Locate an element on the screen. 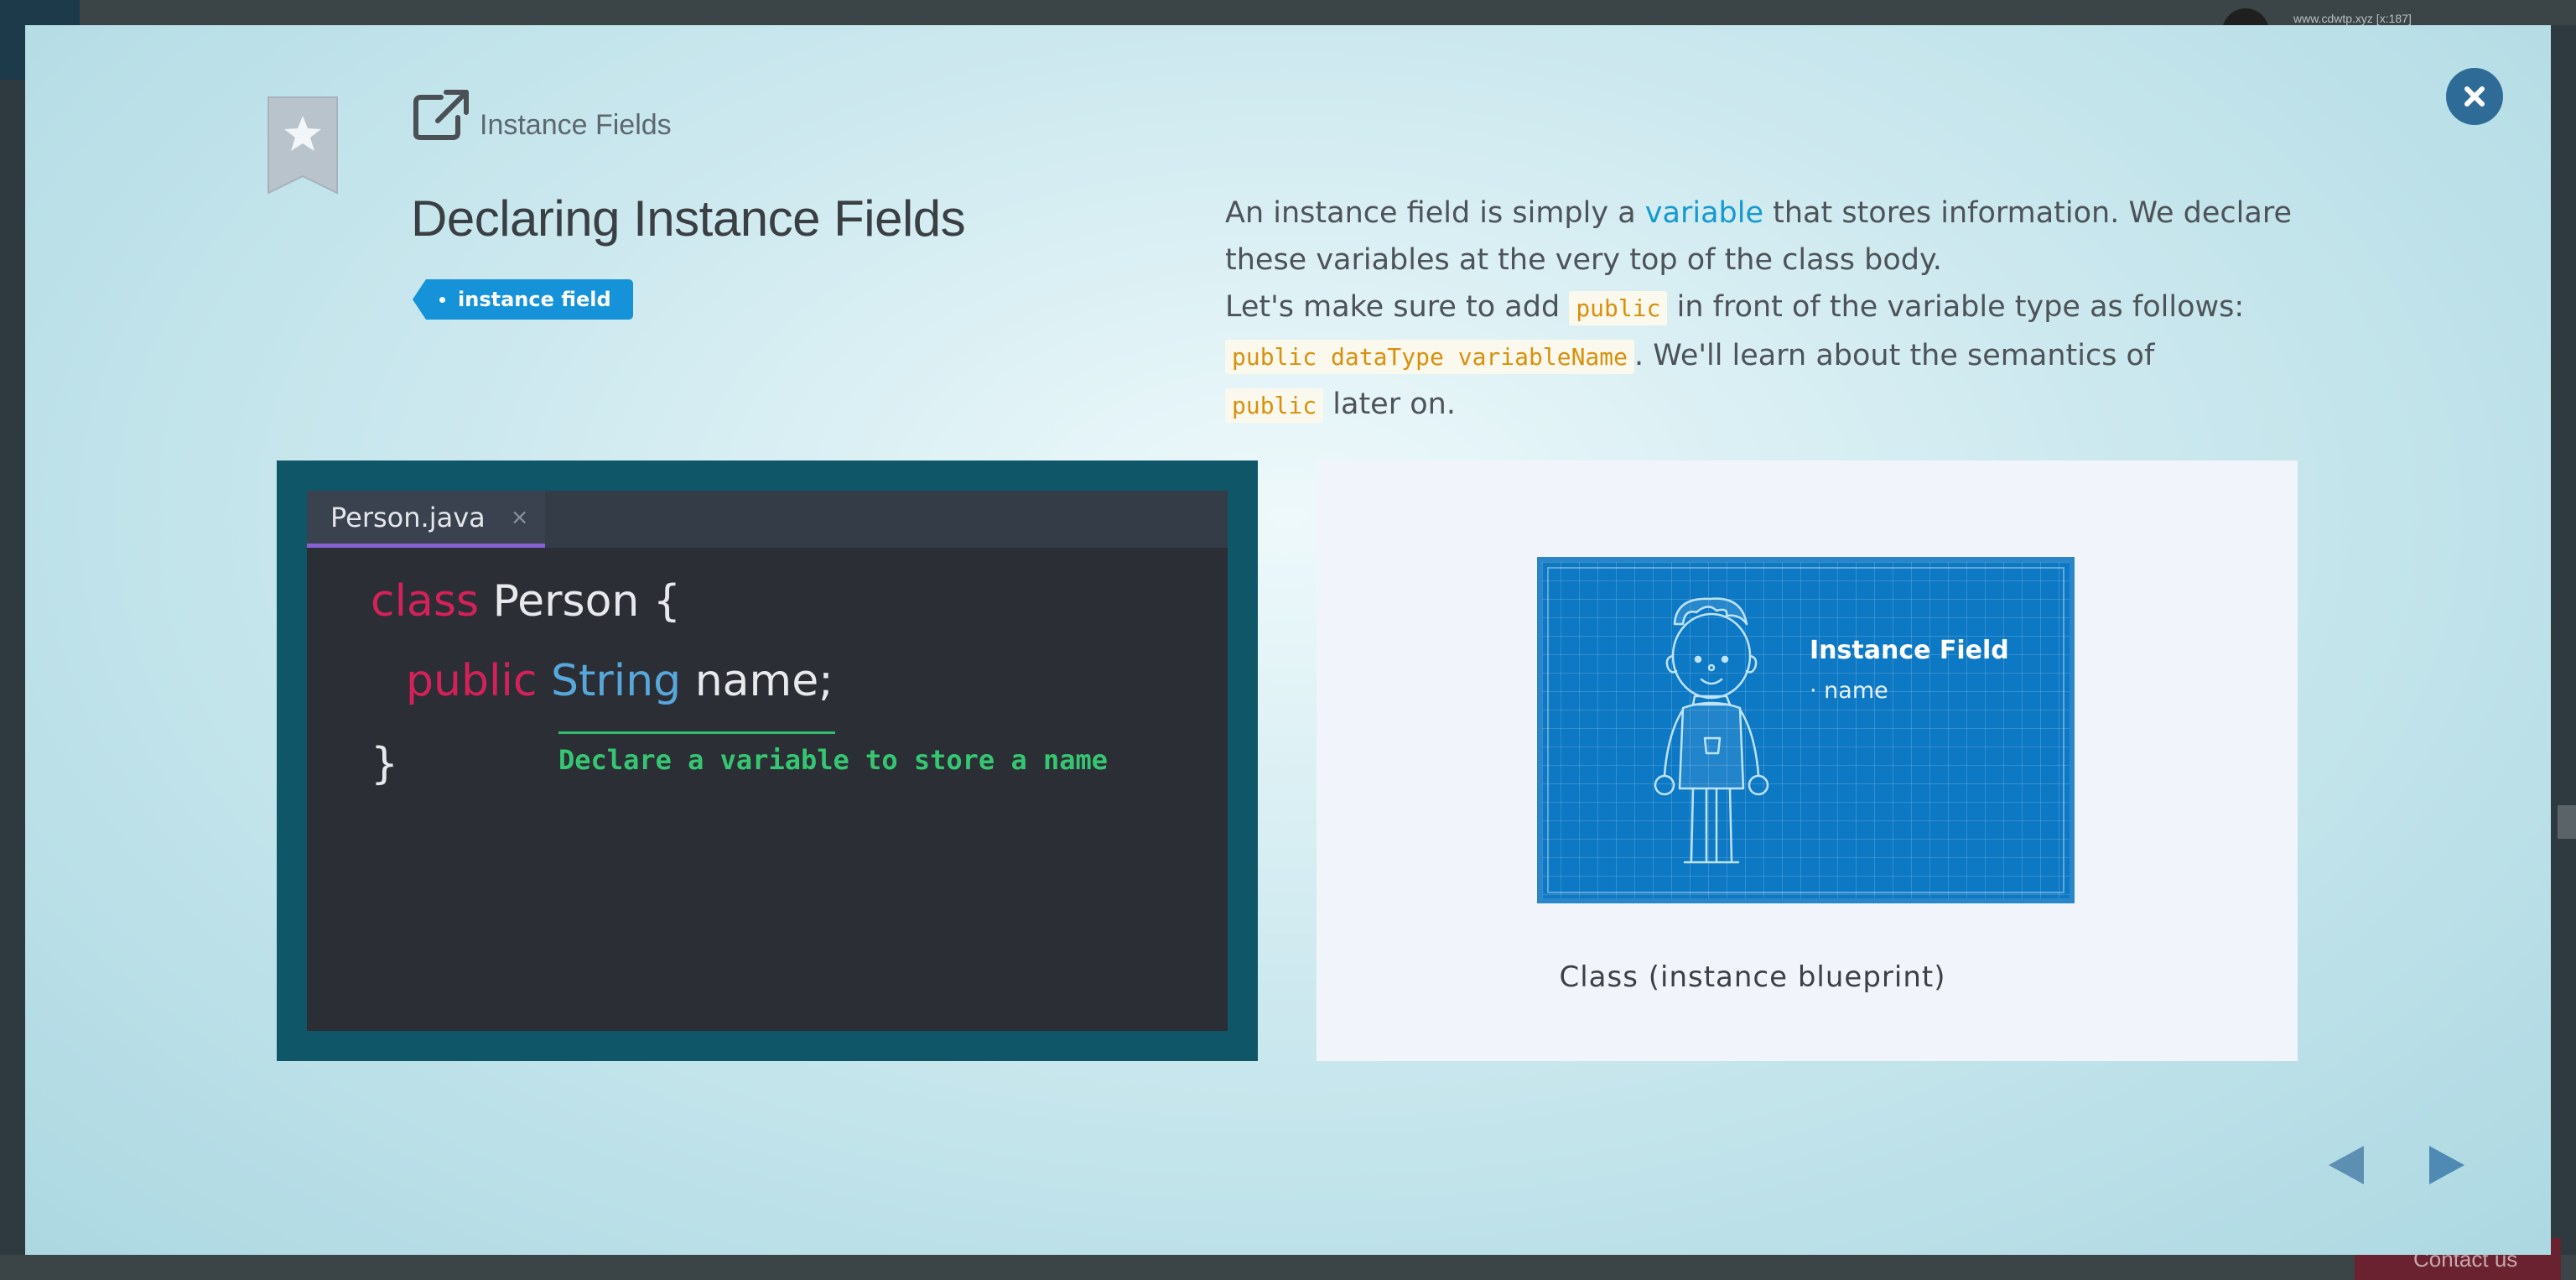 The image size is (2576, 1280). blueprint-border is located at coordinates (1805, 730).